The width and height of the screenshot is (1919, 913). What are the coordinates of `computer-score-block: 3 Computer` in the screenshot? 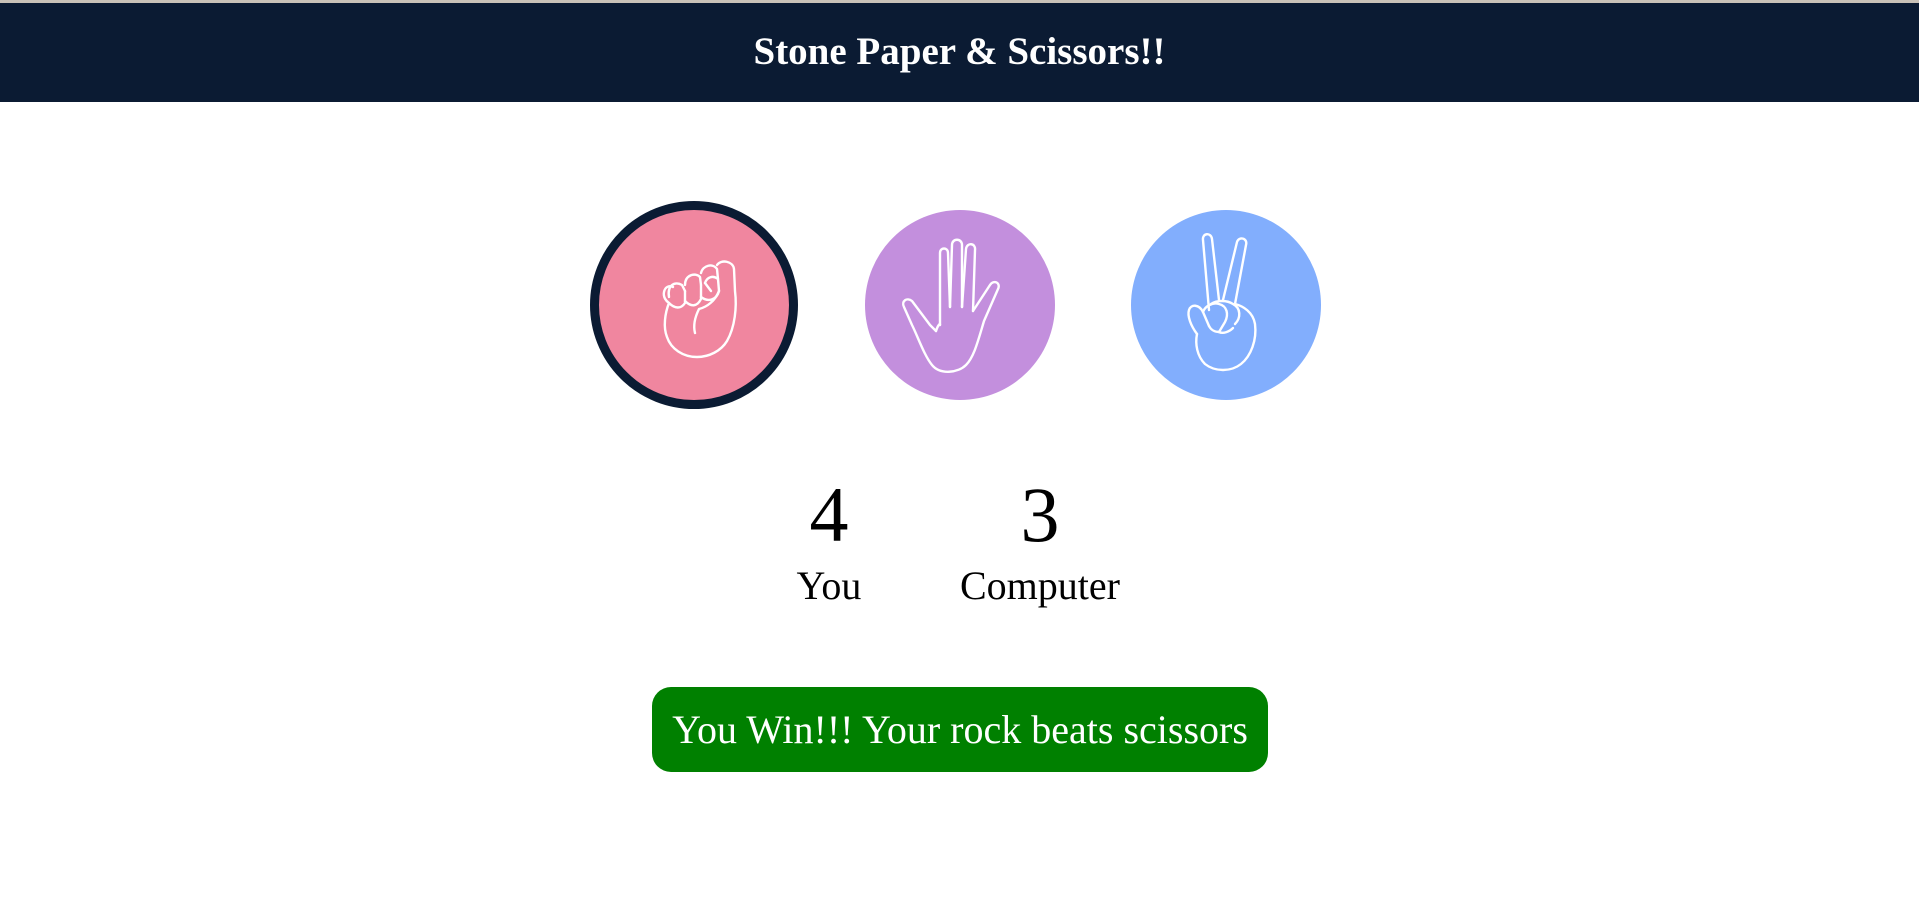 It's located at (1040, 542).